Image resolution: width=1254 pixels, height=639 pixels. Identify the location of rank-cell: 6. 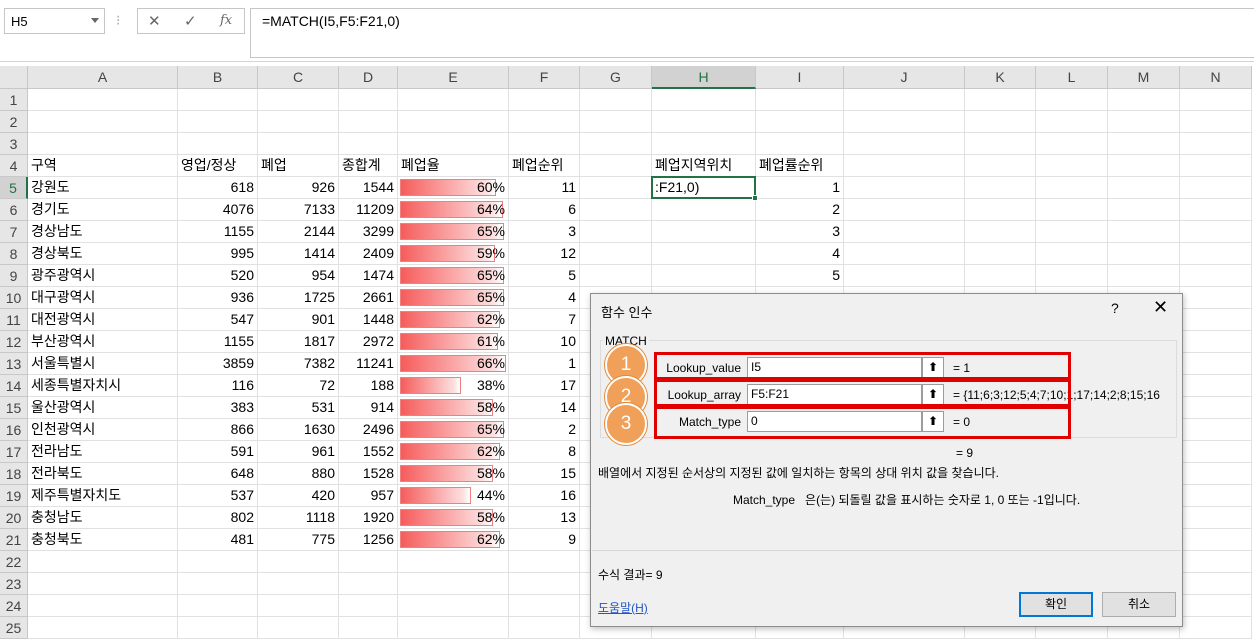
(544, 210).